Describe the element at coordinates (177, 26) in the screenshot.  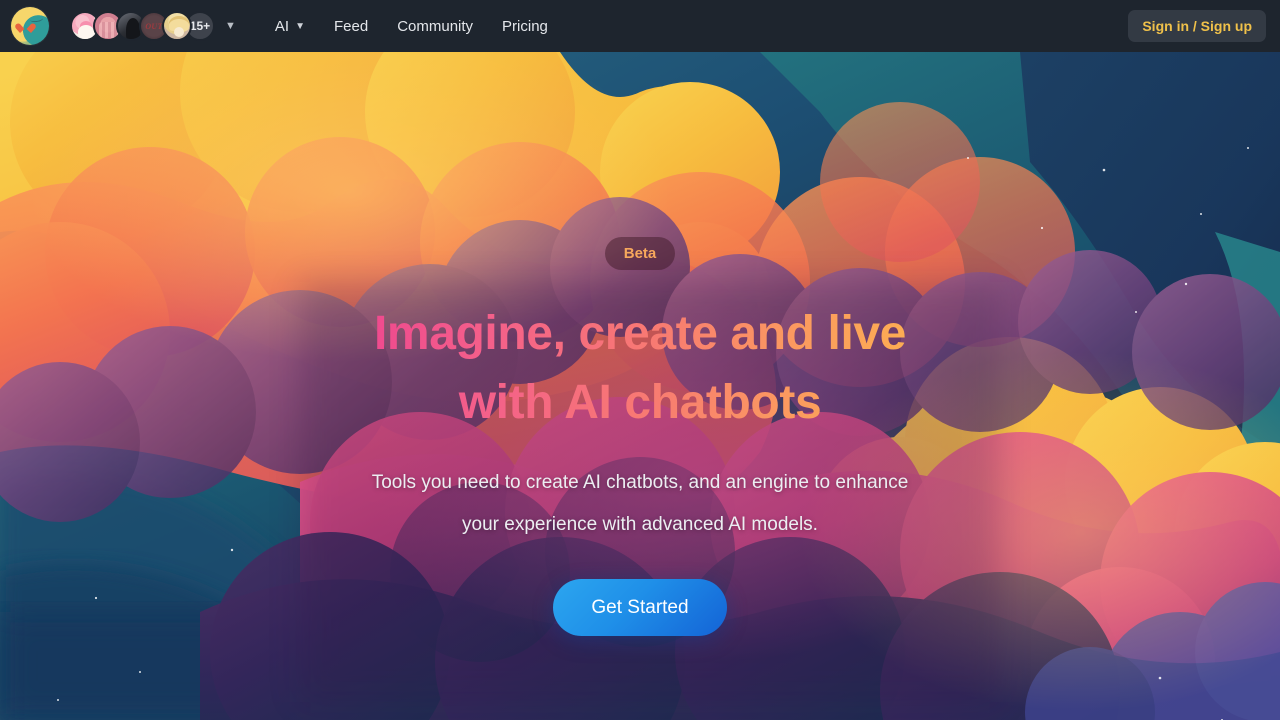
I see `avatar-blonde-character` at that location.